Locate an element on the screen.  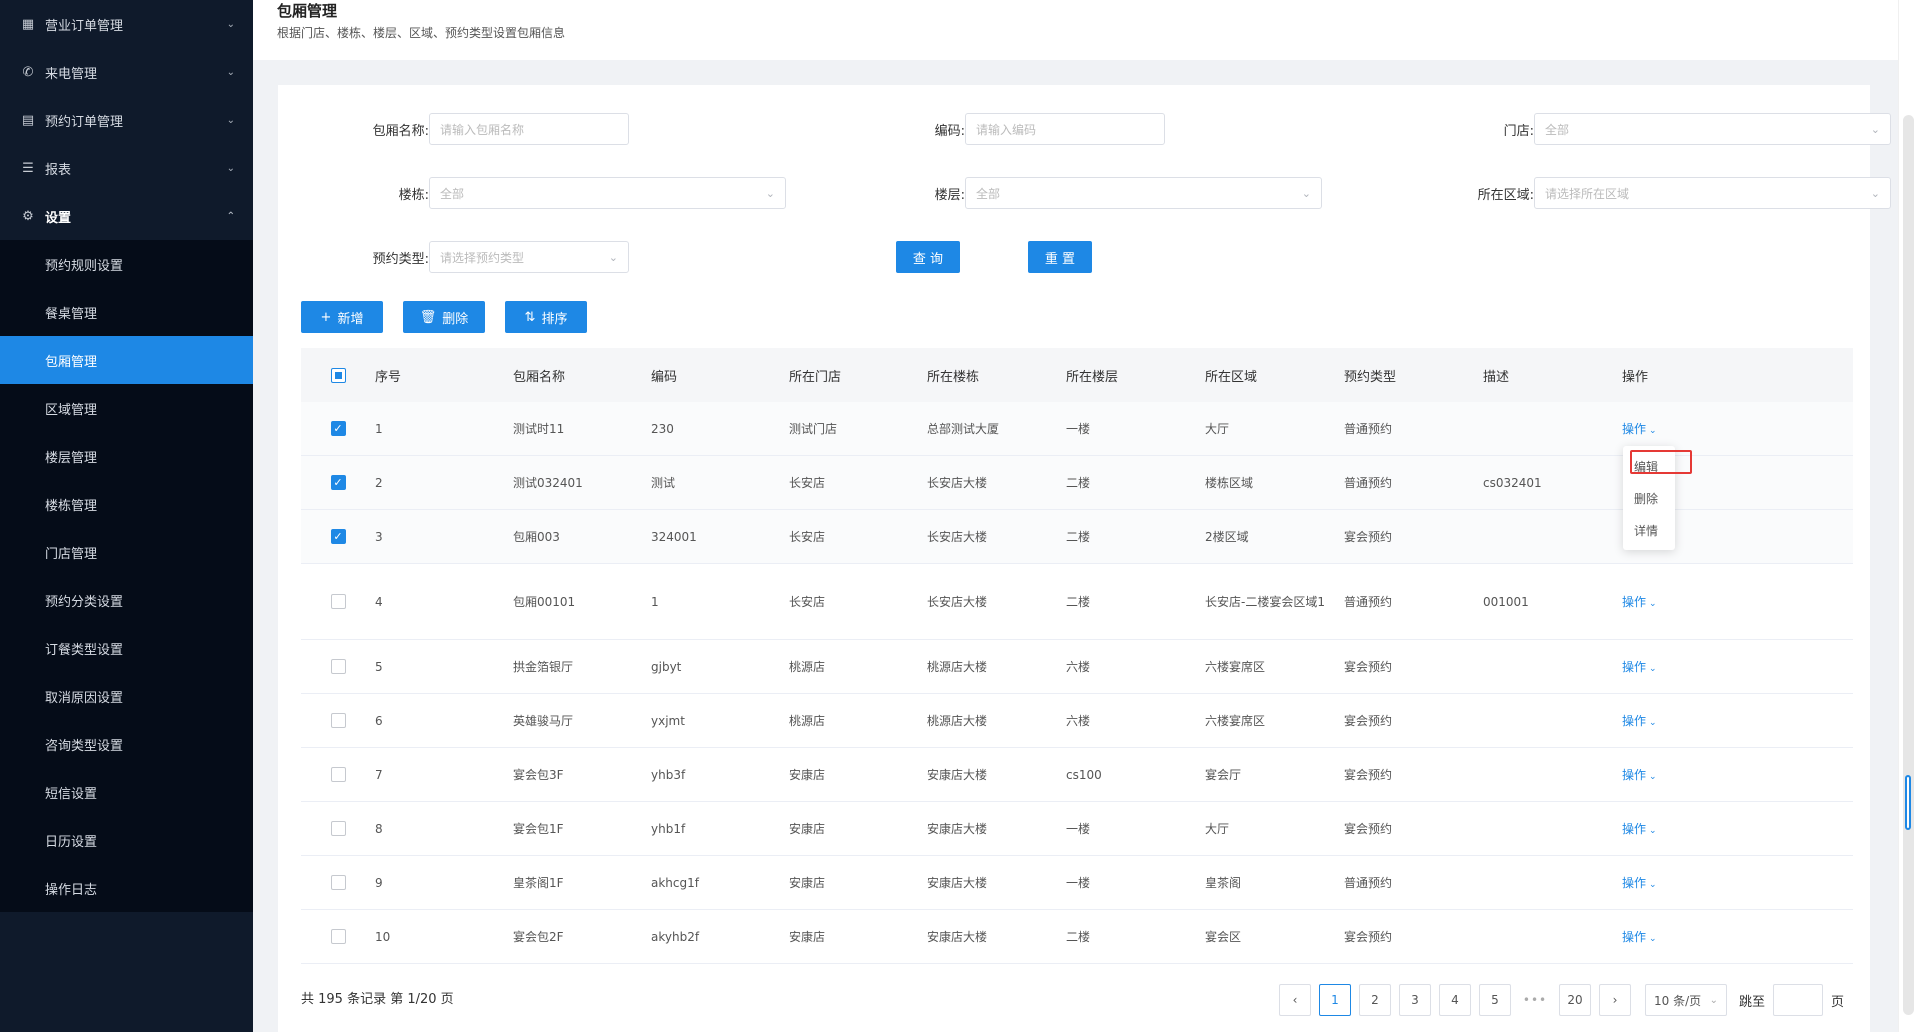
table-row: 7 宴会包3F yhb3f 安康店 安康店大楼 cs100 宴会厅 宴会预约 操作 ⌄ is located at coordinates (1077, 775).